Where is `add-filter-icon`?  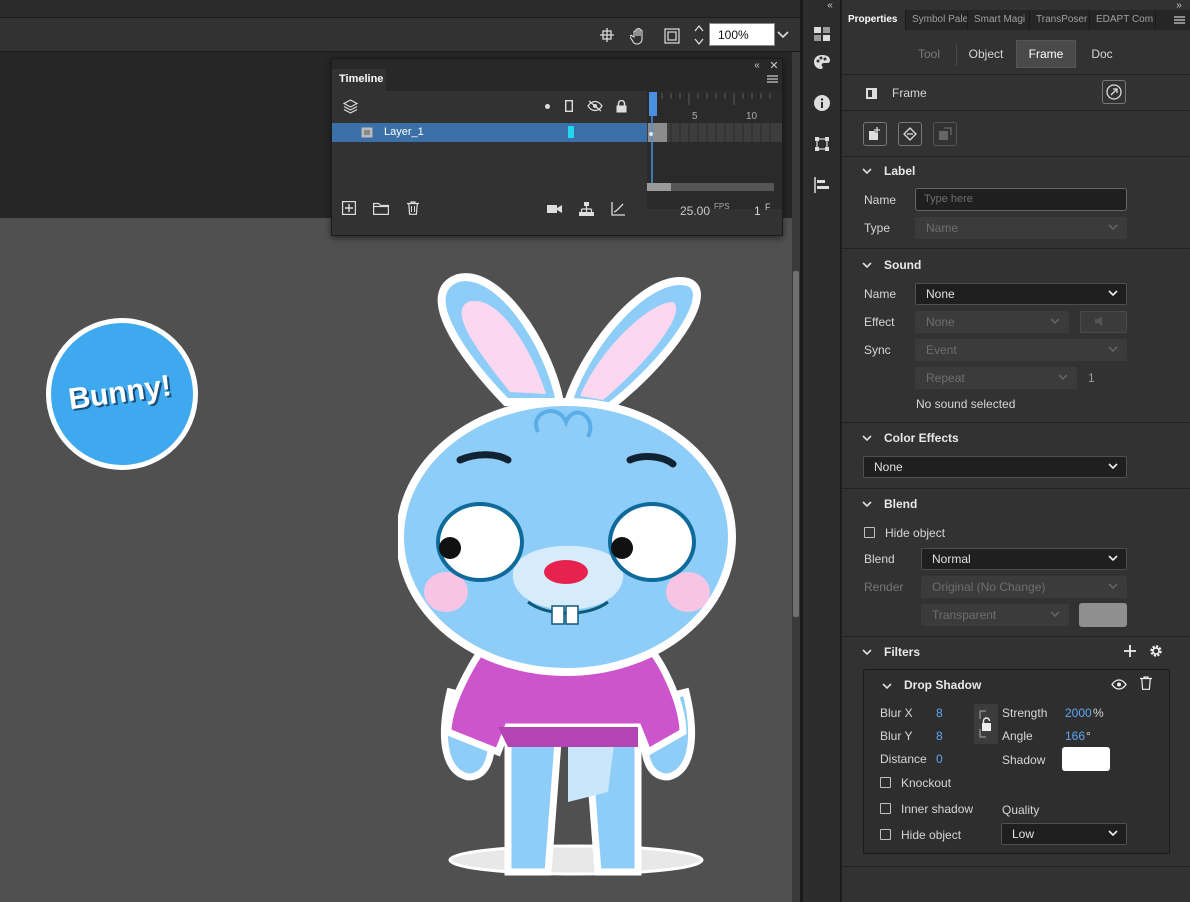
add-filter-icon is located at coordinates (1130, 651).